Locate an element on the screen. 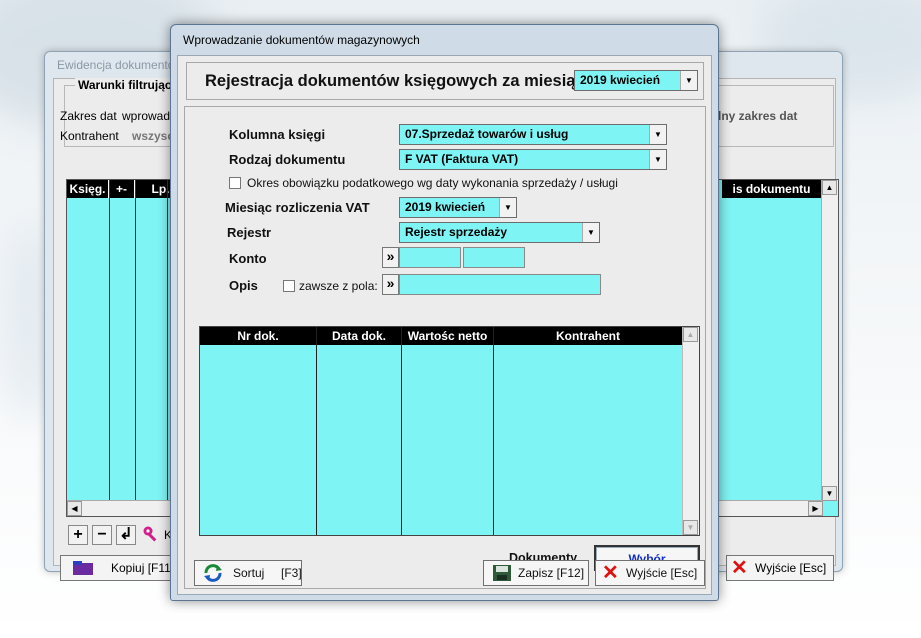 Image resolution: width=921 pixels, height=638 pixels. date-range-label: Zakres dat is located at coordinates (88, 116).